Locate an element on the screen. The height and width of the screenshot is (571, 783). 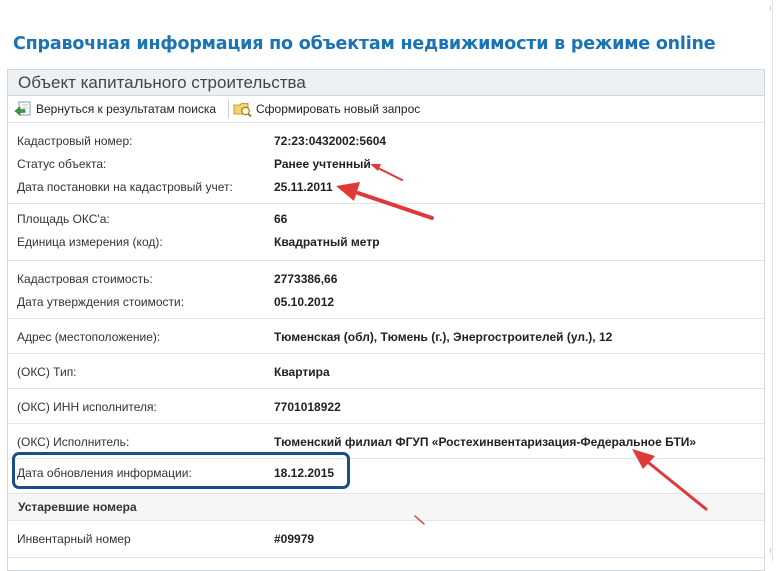
info-value: Ранее учтенный is located at coordinates (322, 164).